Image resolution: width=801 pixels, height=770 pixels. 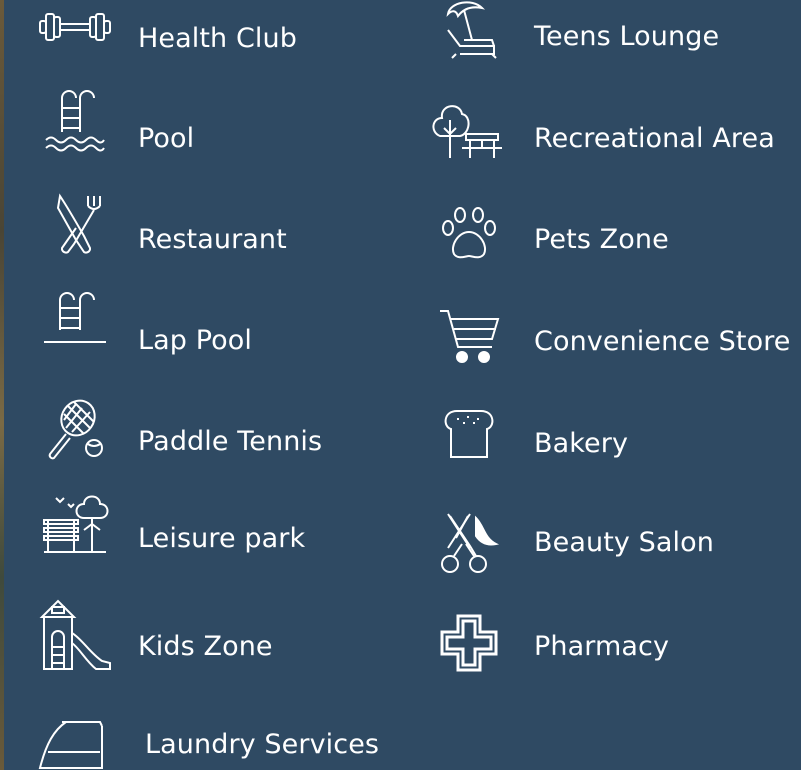 What do you see at coordinates (212, 239) in the screenshot?
I see `amenity-label: Restaurant` at bounding box center [212, 239].